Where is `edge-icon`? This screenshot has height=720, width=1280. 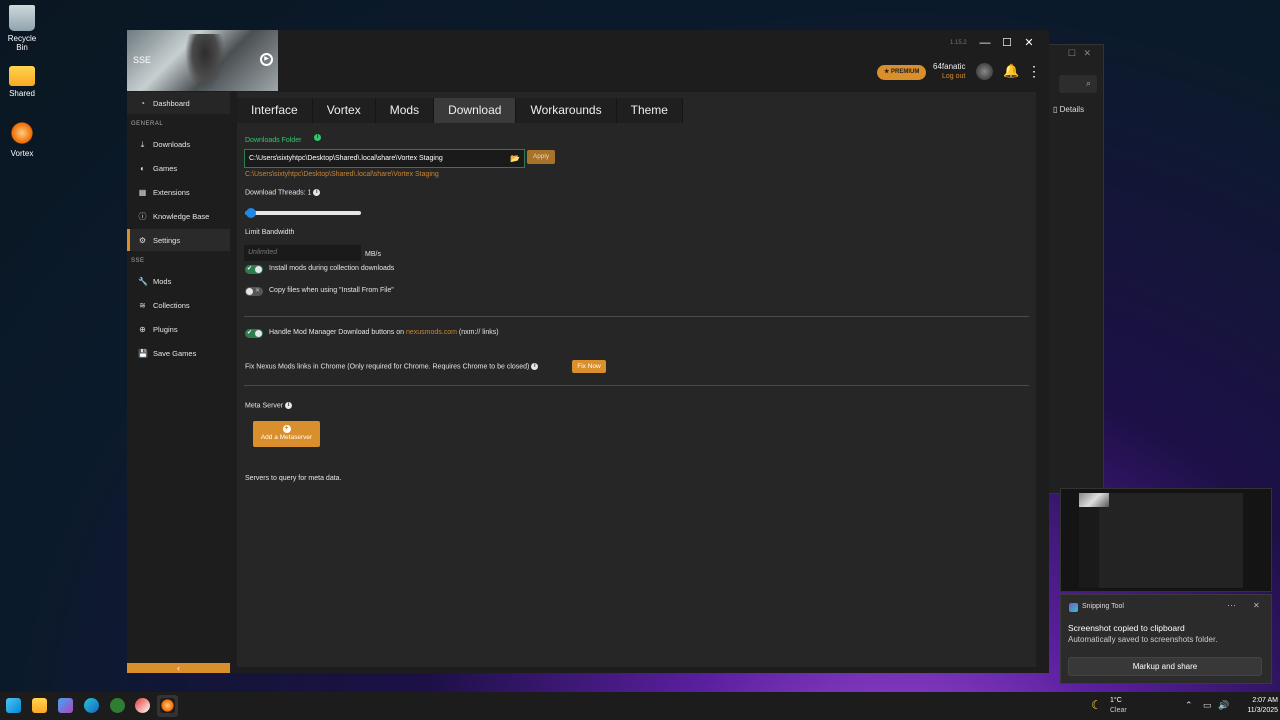 edge-icon is located at coordinates (91, 705).